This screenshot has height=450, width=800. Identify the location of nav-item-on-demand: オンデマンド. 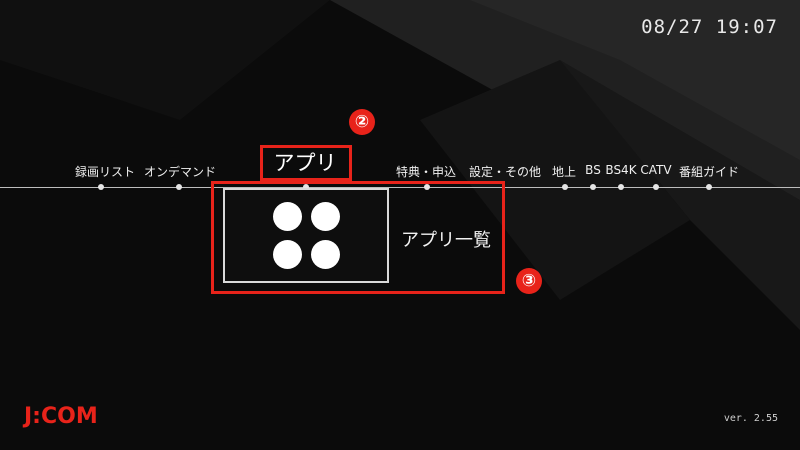
(180, 171).